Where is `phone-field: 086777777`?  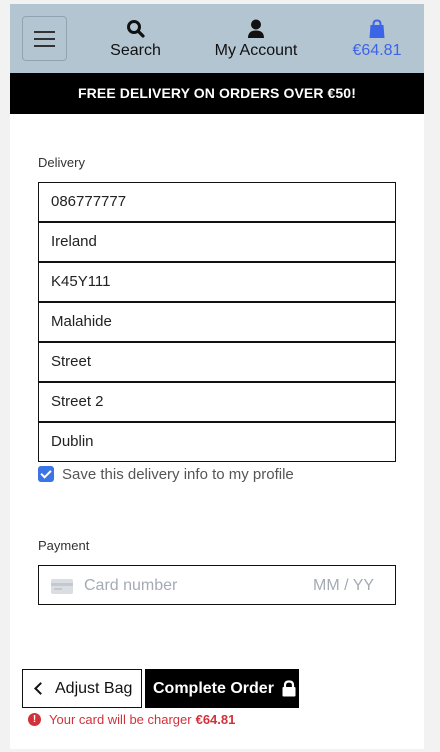
phone-field: 086777777 is located at coordinates (217, 202).